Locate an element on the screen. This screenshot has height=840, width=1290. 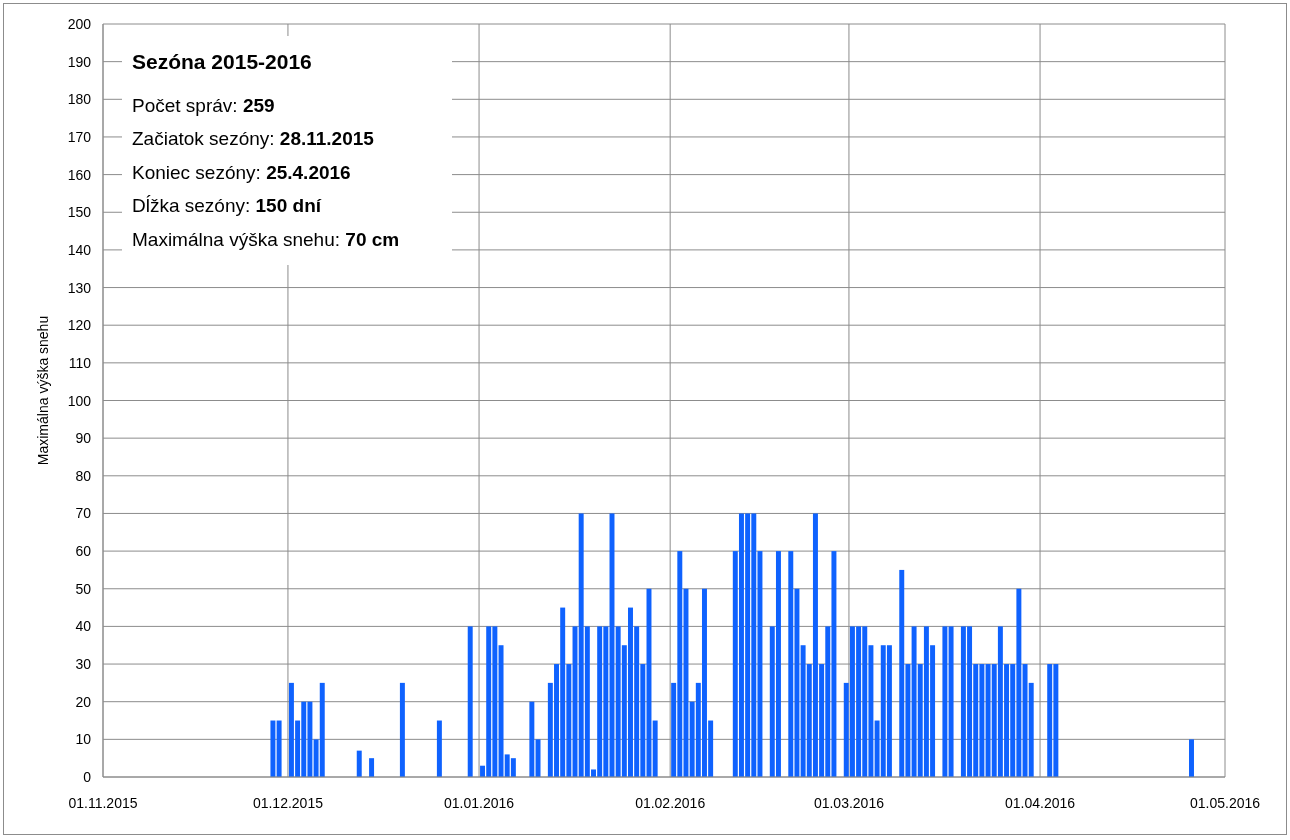
x-tick-label: 01.12.2015 is located at coordinates (287, 803).